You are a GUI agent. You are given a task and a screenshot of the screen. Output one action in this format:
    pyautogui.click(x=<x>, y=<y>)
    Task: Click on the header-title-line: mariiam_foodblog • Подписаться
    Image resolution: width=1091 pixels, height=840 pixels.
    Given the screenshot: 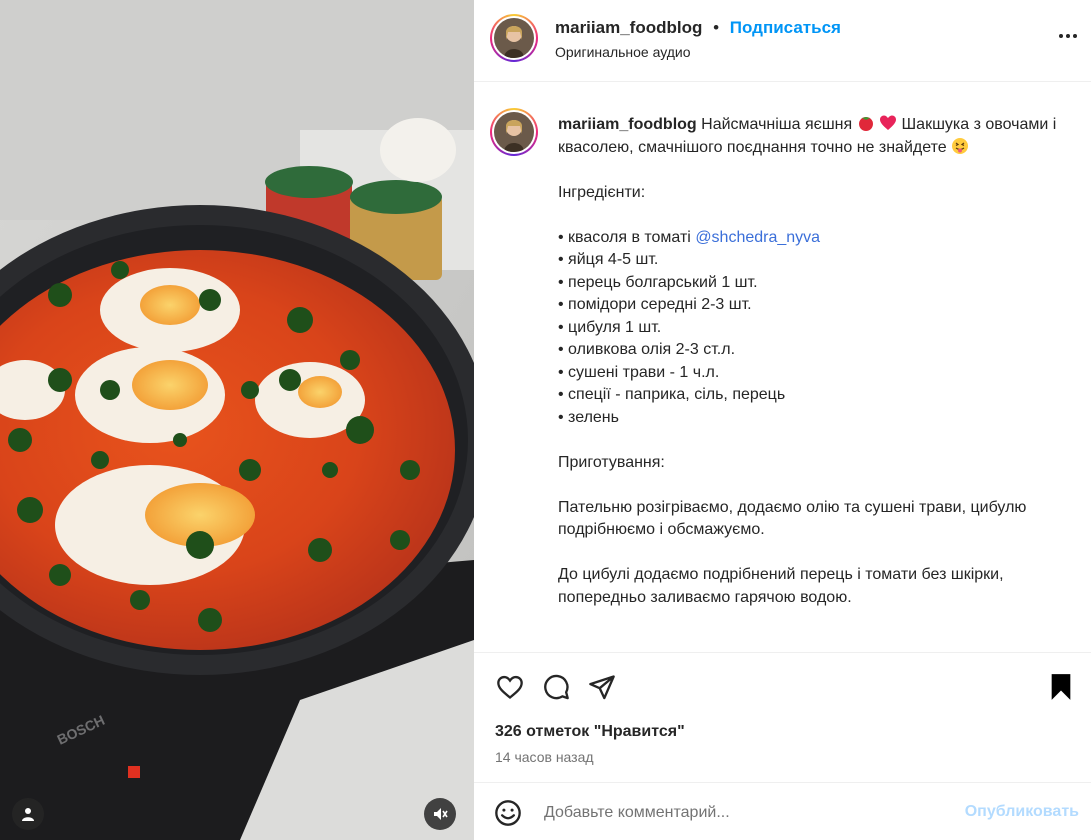 What is the action you would take?
    pyautogui.click(x=698, y=28)
    